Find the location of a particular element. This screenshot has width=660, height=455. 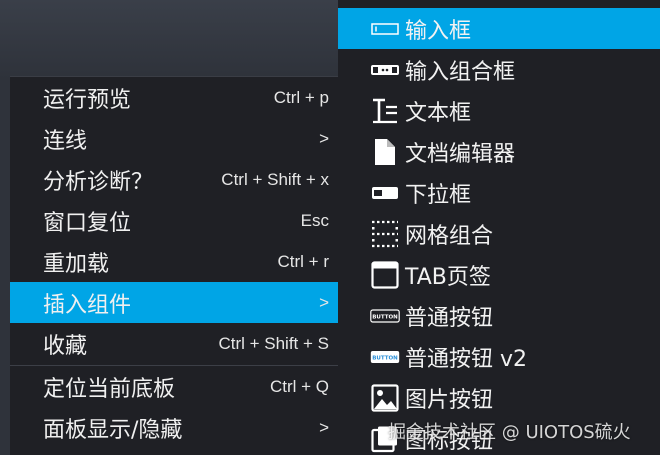

button-v2-icon-text: BUTTON is located at coordinates (385, 358).